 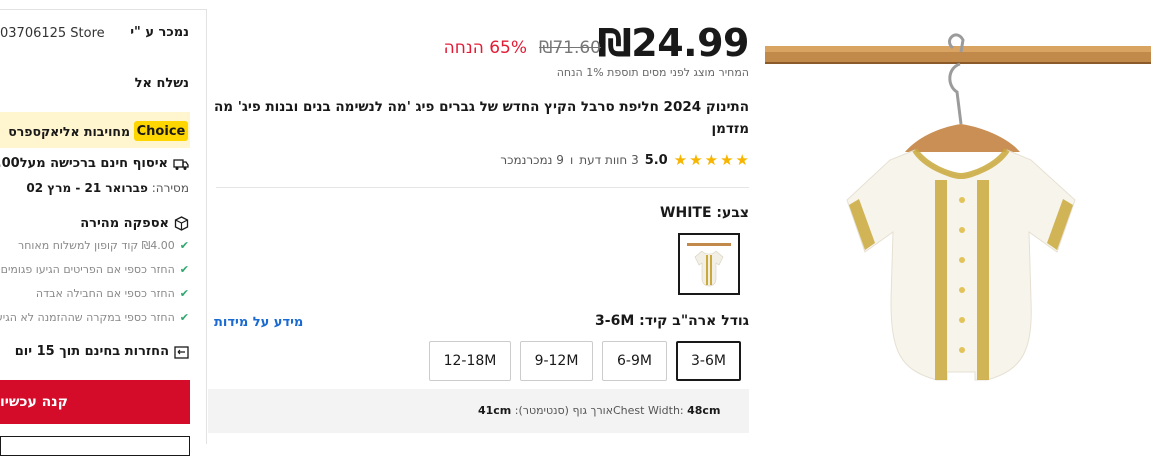 I want to click on free-returns-row: החזרות בחינם תוך 15 יום, so click(x=102, y=351).